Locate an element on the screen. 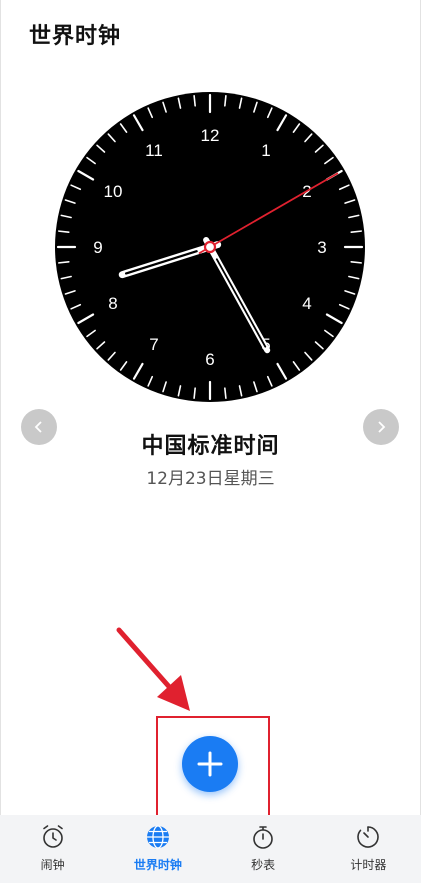  page-title: 世界时钟 is located at coordinates (75, 36).